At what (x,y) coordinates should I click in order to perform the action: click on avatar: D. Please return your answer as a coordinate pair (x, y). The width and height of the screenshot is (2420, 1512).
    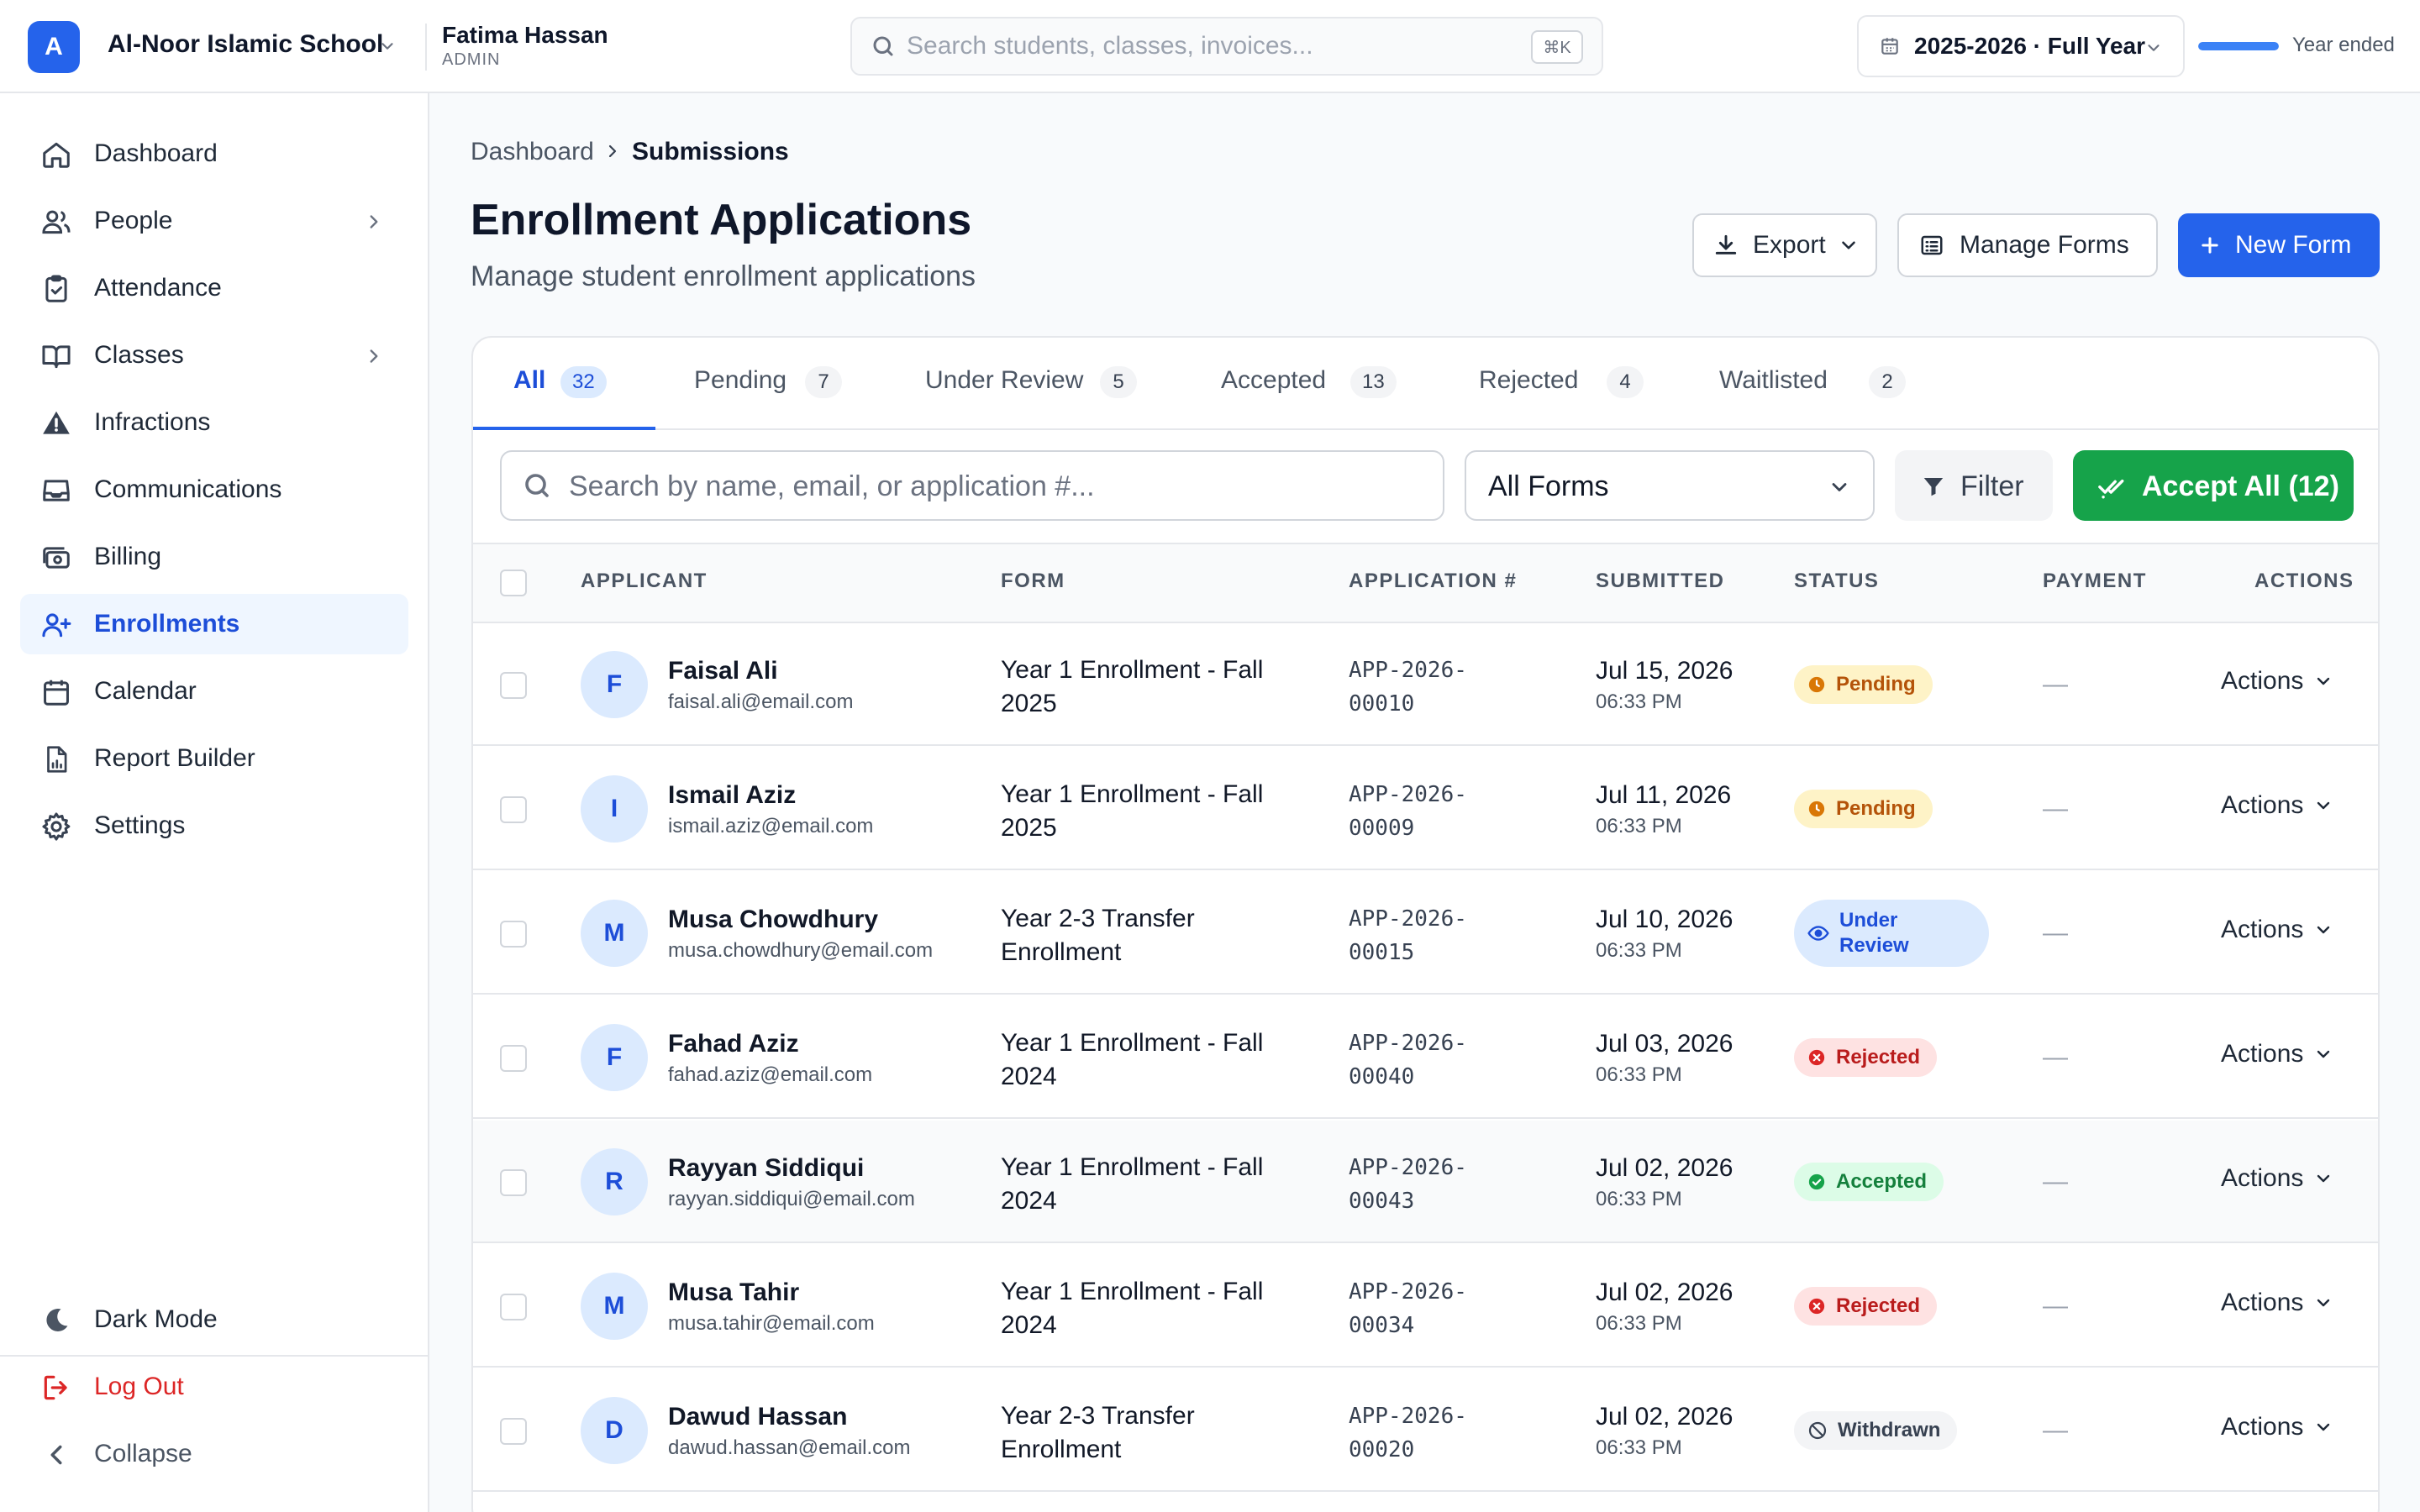
    Looking at the image, I should click on (614, 1430).